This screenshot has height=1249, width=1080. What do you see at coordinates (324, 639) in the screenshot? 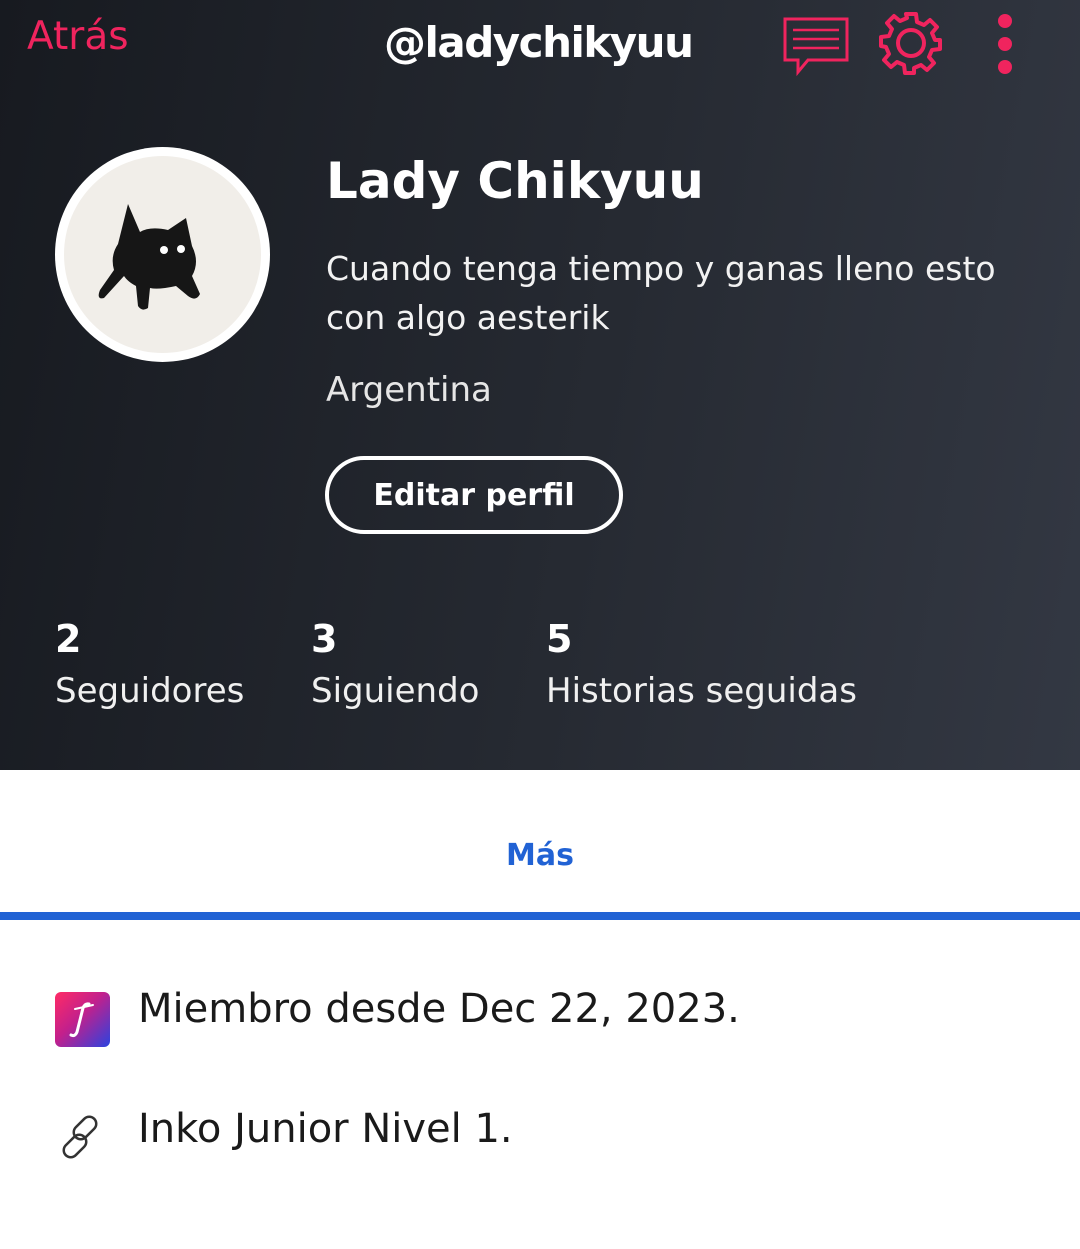
I see `following-count: 3` at bounding box center [324, 639].